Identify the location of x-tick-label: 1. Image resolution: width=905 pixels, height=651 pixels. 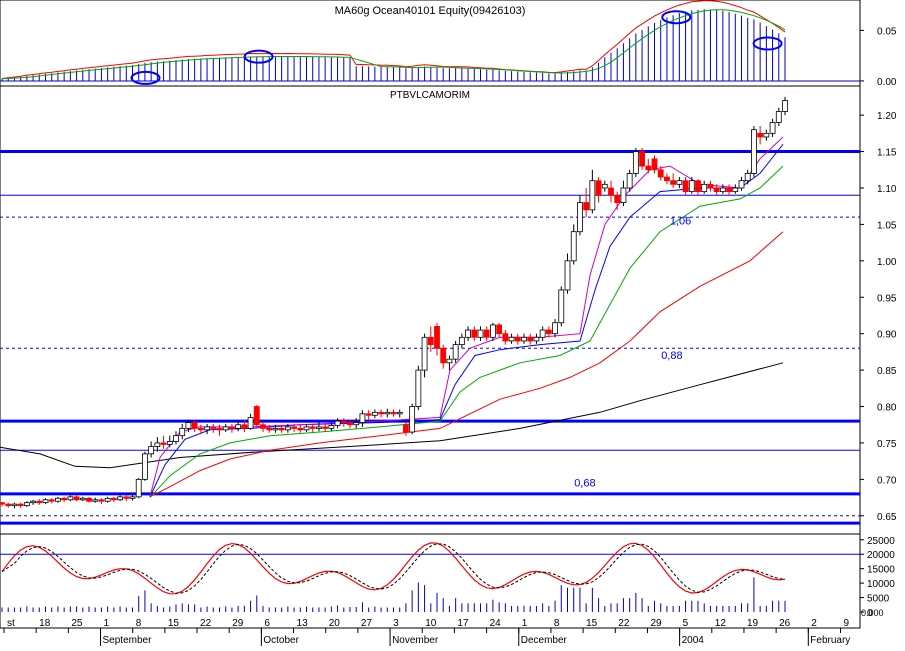
(525, 623).